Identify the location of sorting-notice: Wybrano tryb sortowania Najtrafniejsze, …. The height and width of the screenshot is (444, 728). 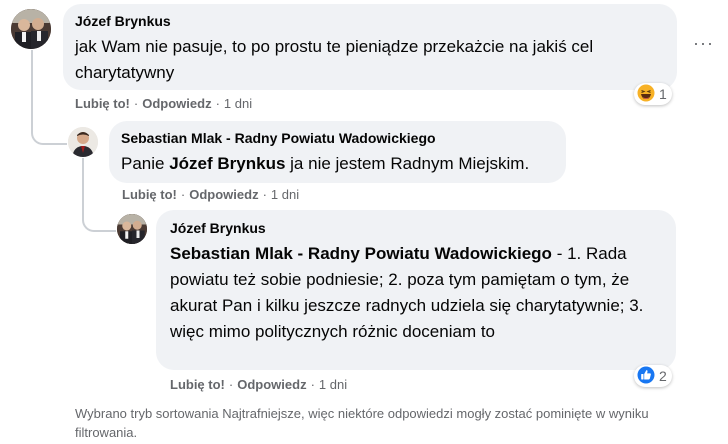
(362, 423).